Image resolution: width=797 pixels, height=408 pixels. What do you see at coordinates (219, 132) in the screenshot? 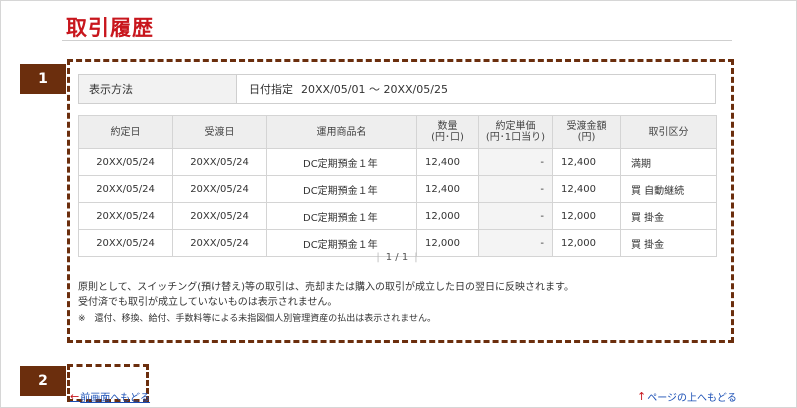
I see `col-header-settle-date: 受渡日` at bounding box center [219, 132].